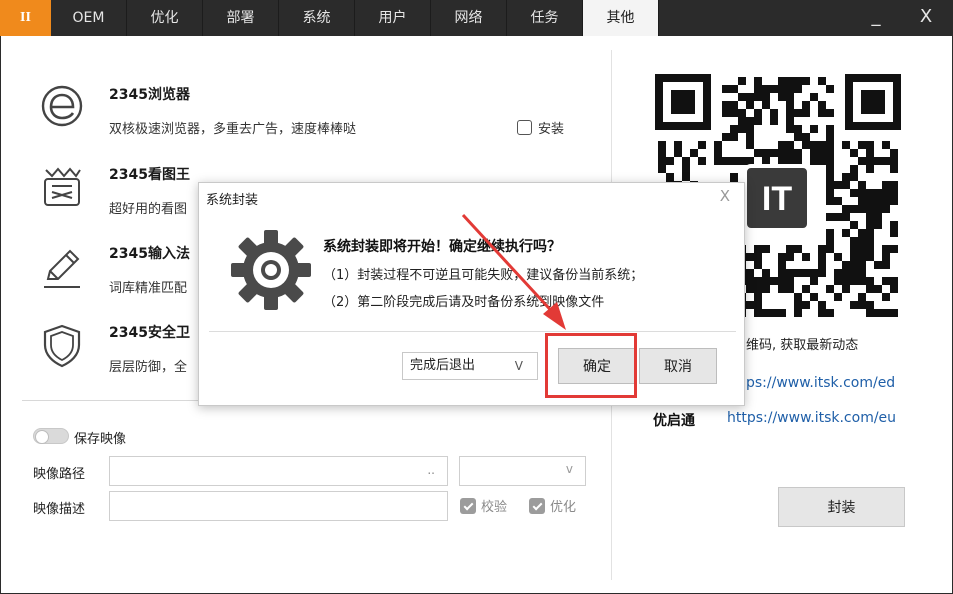 This screenshot has width=953, height=594. What do you see at coordinates (494, 507) in the screenshot?
I see `verify-label: 校验` at bounding box center [494, 507].